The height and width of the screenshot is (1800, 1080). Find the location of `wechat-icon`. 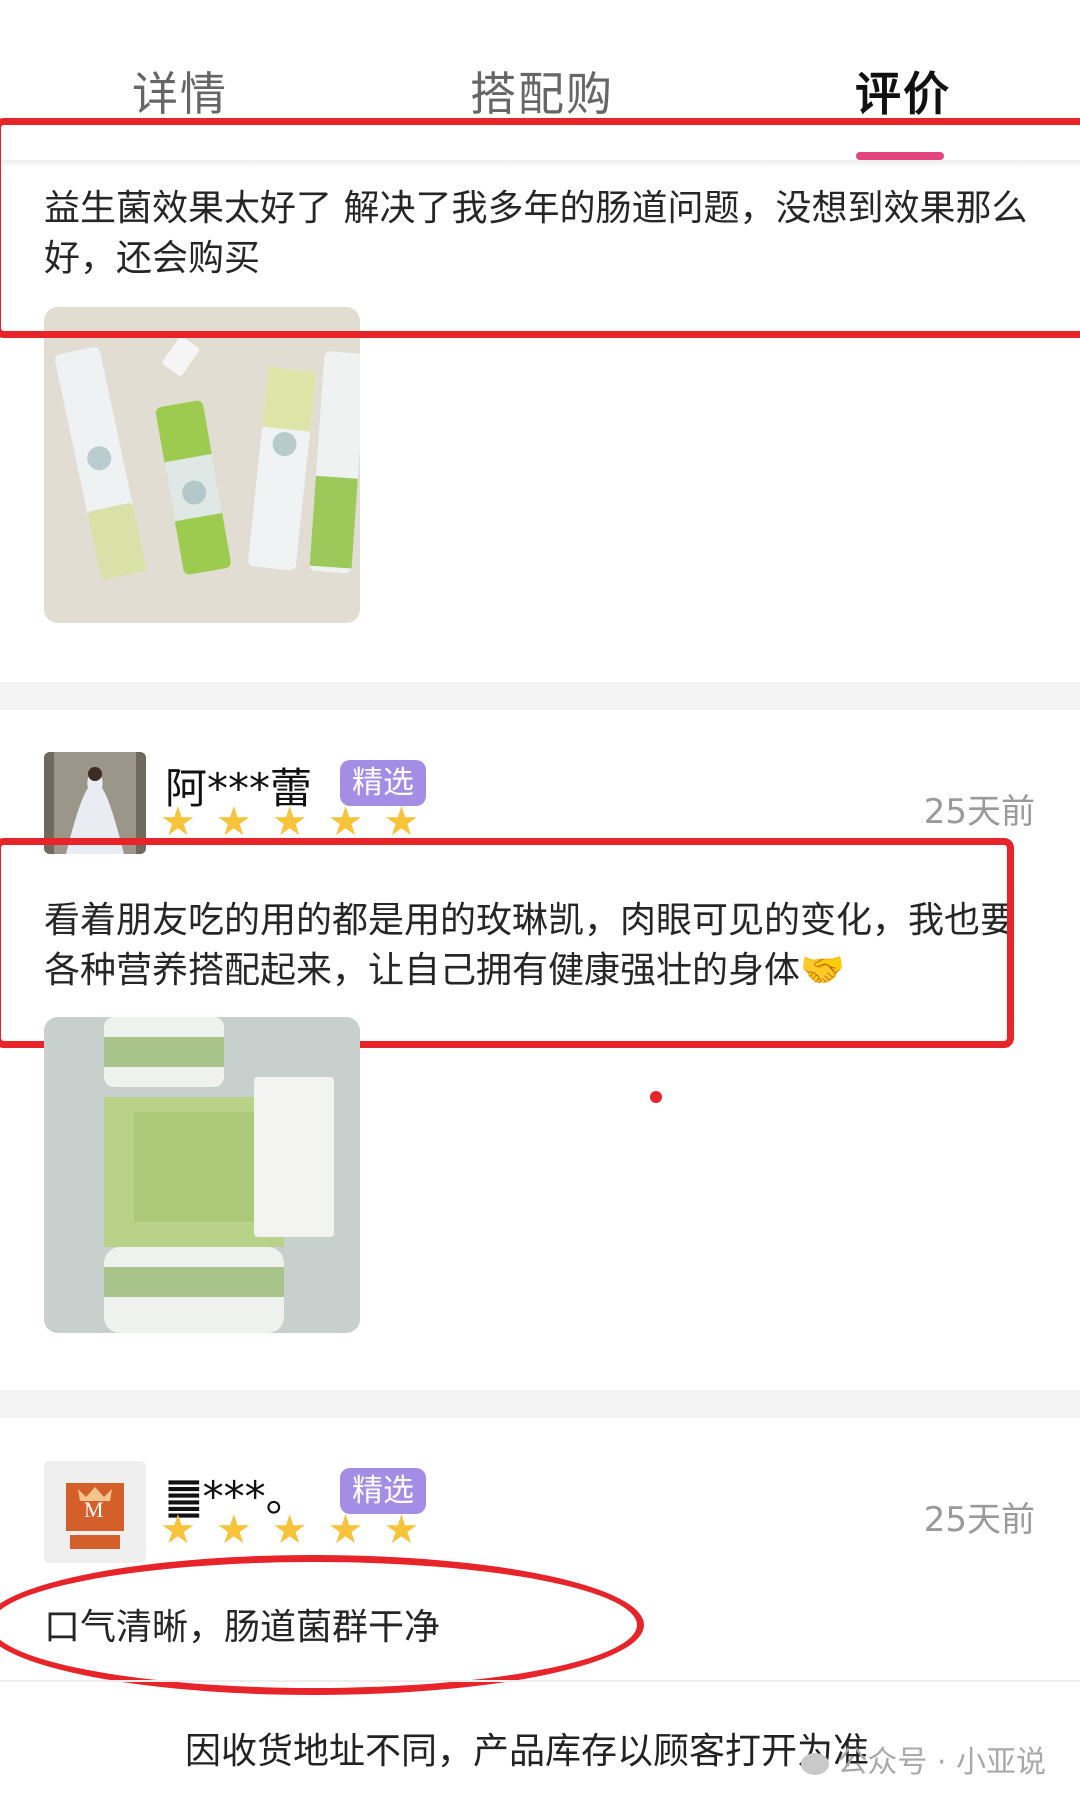

wechat-icon is located at coordinates (815, 1763).